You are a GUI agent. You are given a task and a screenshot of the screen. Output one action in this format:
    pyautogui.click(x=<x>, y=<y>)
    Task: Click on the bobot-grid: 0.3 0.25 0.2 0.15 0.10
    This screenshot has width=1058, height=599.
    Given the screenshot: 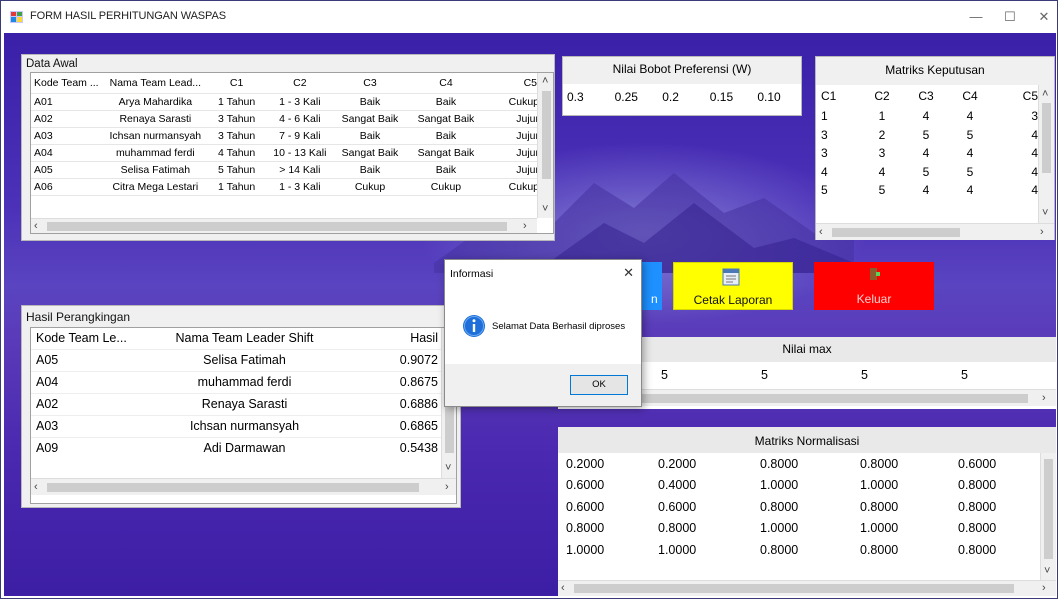 What is the action you would take?
    pyautogui.click(x=682, y=99)
    